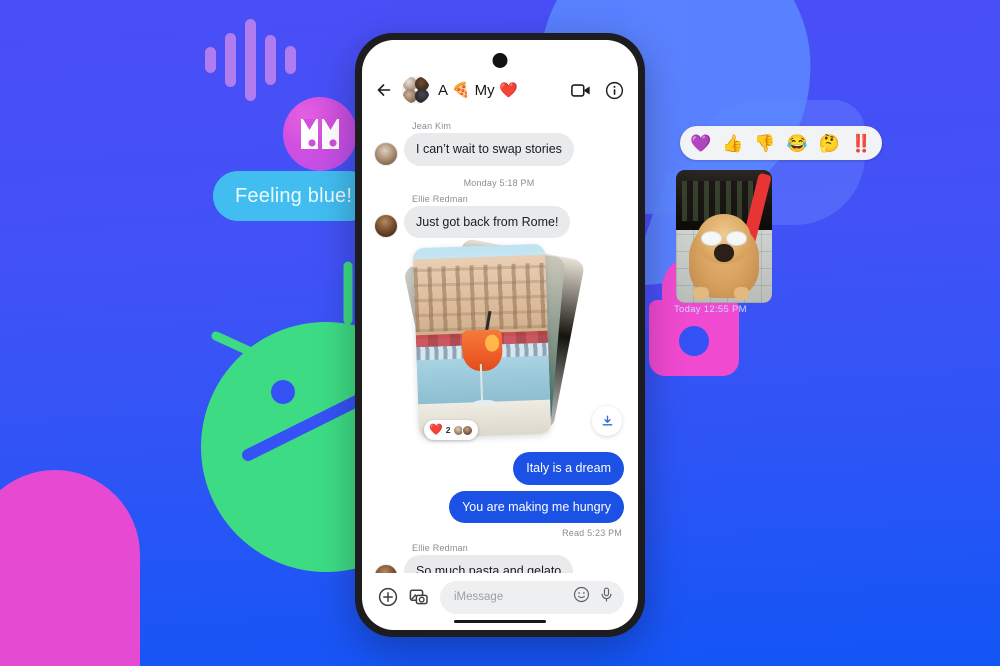  I want to click on reaction-heart-icon: ❤️, so click(436, 429).